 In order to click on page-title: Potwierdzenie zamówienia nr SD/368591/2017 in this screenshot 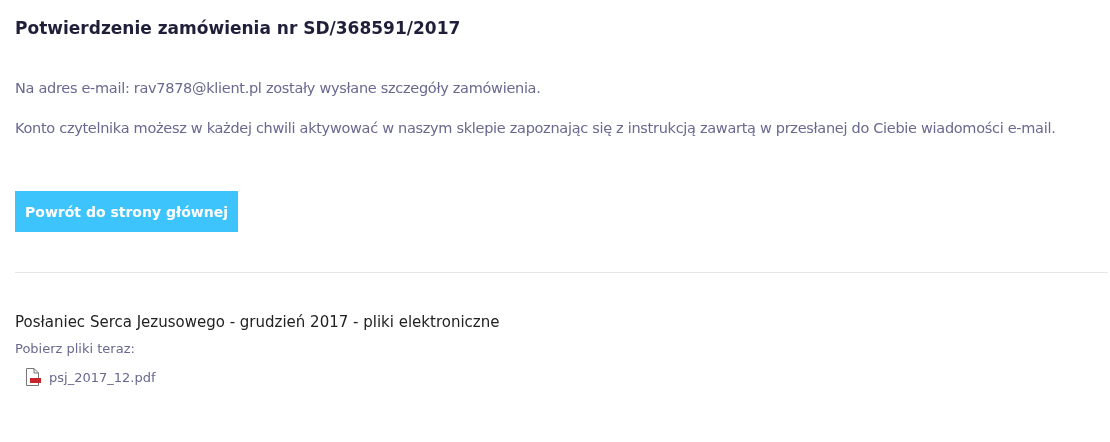, I will do `click(238, 28)`.